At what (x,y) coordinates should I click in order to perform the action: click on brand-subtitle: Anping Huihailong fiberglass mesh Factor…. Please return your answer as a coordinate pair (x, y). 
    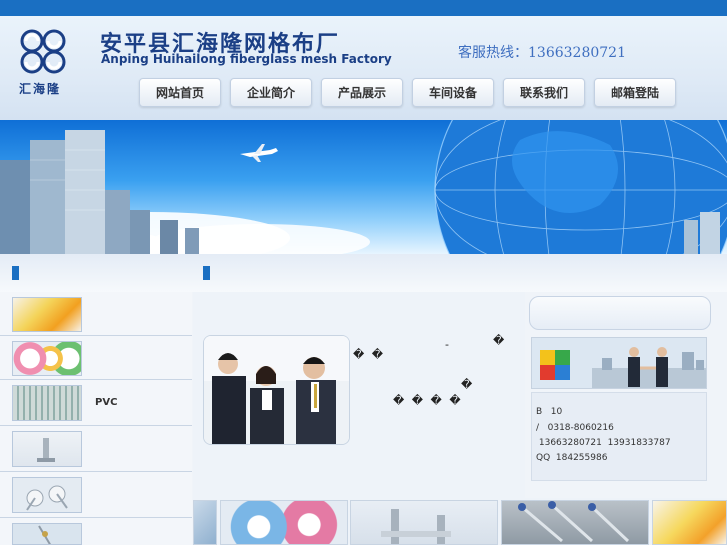
    Looking at the image, I should click on (246, 59).